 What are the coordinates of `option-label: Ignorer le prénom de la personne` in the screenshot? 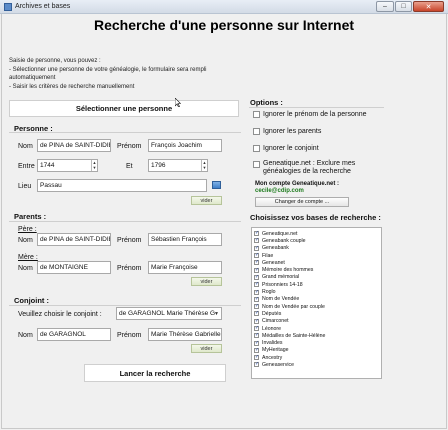 It's located at (315, 114).